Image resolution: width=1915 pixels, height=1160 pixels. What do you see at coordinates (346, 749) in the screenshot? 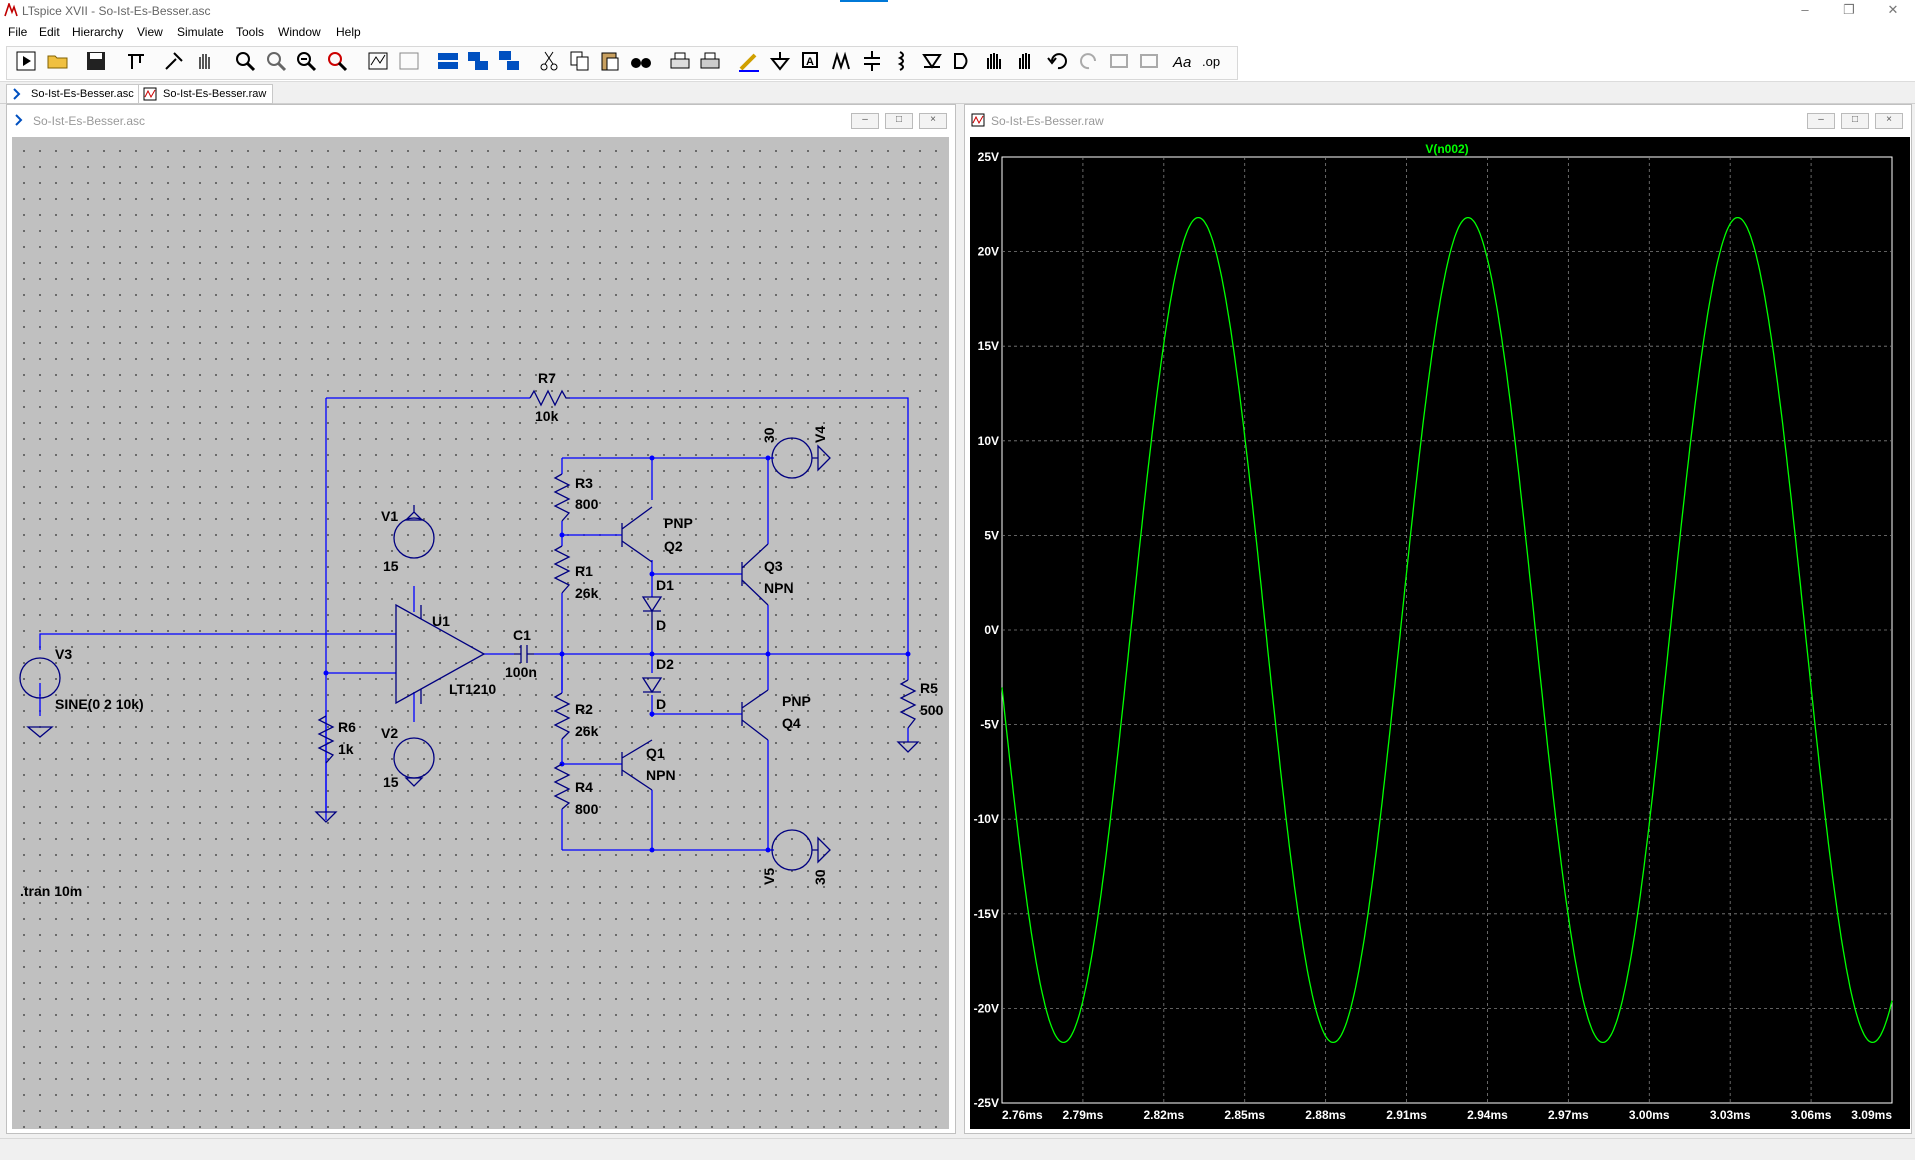
I see `label-r6-value: 1k` at bounding box center [346, 749].